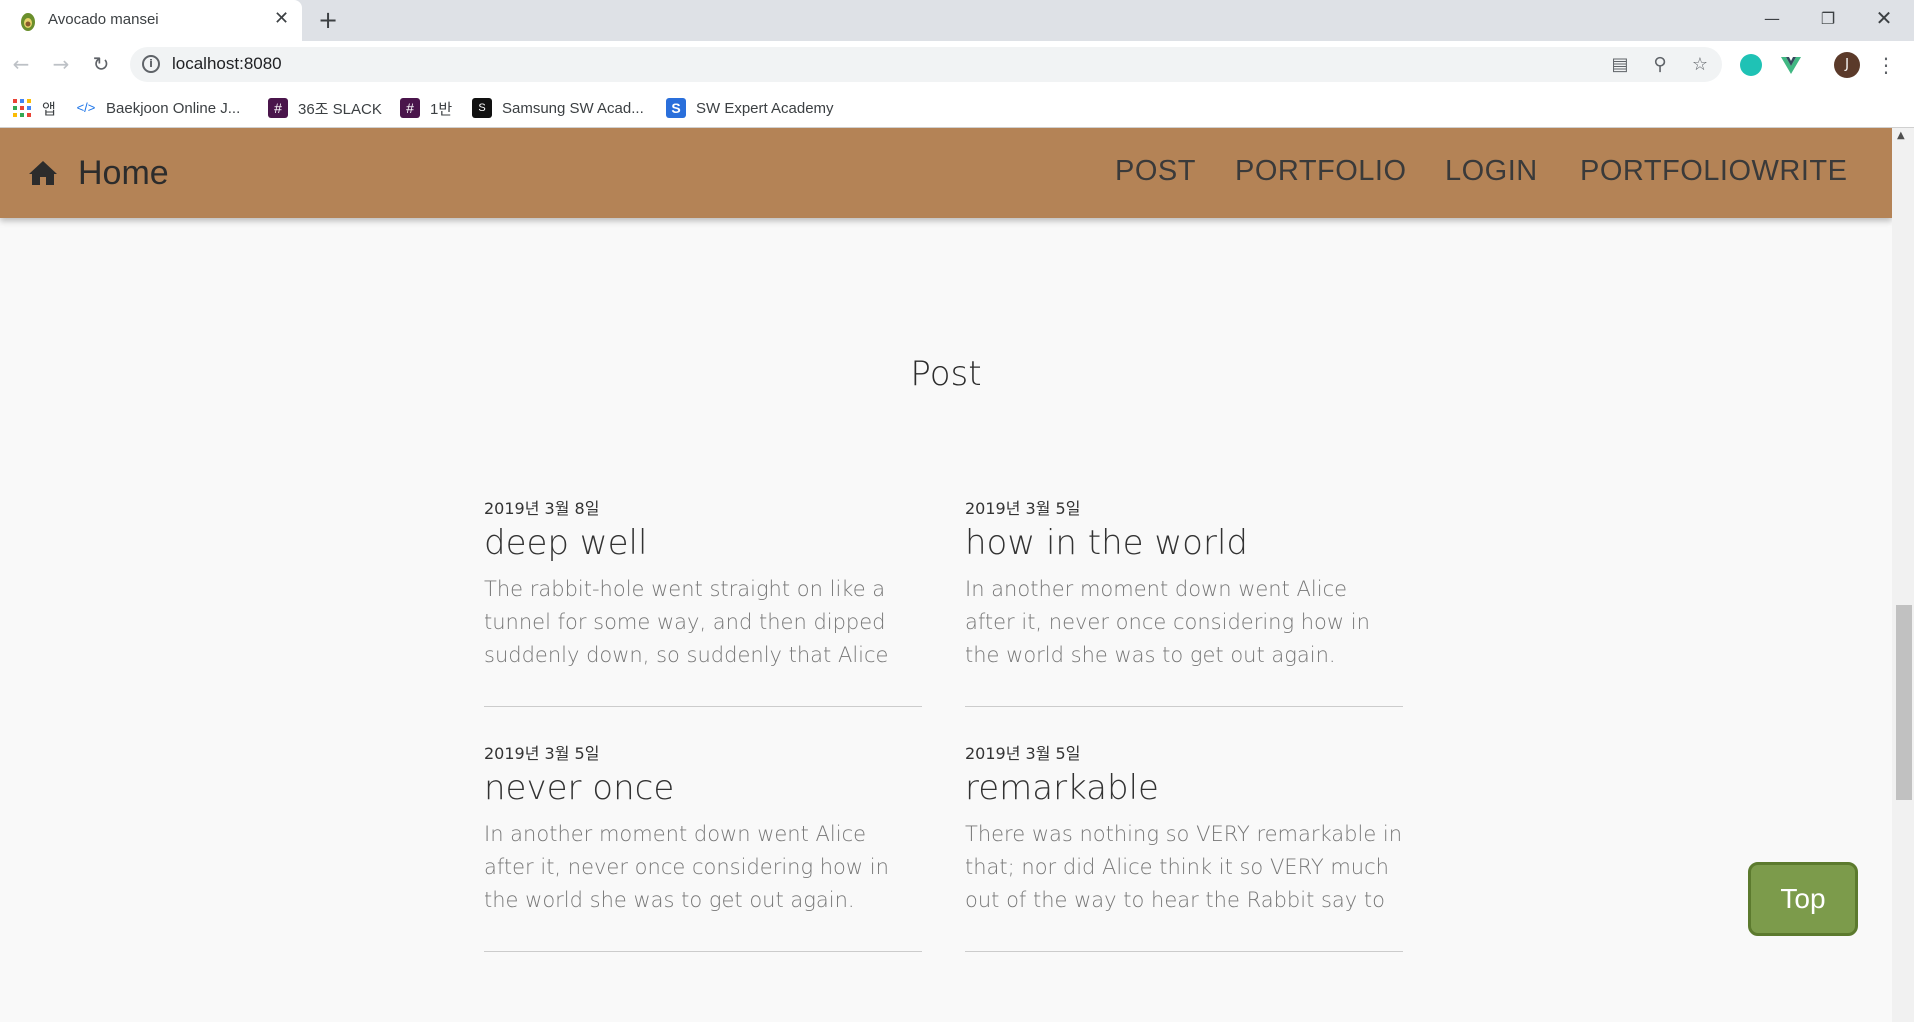 The width and height of the screenshot is (1914, 1022). Describe the element at coordinates (1828, 18) in the screenshot. I see `restore-icon: ❐` at that location.